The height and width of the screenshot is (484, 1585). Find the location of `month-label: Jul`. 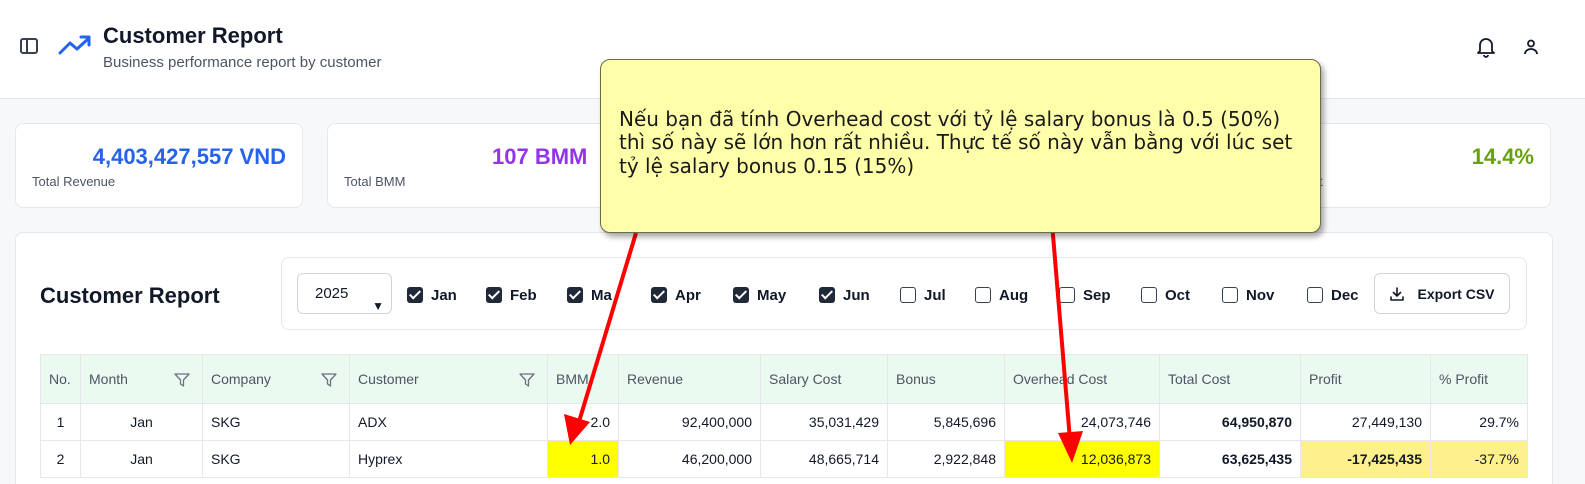

month-label: Jul is located at coordinates (935, 295).